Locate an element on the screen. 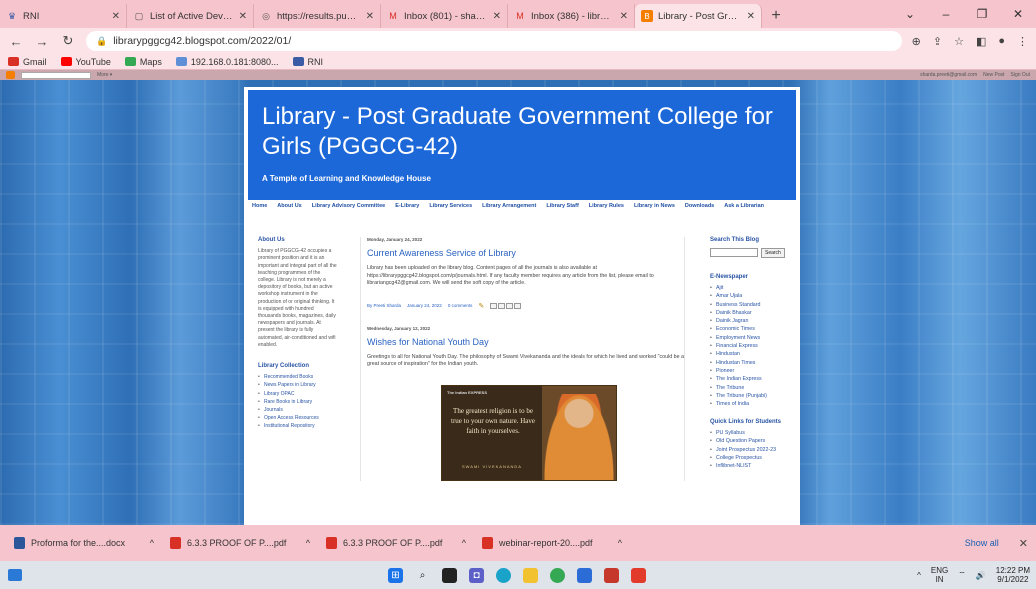 The width and height of the screenshot is (1036, 589). blog-search-input is located at coordinates (734, 252).